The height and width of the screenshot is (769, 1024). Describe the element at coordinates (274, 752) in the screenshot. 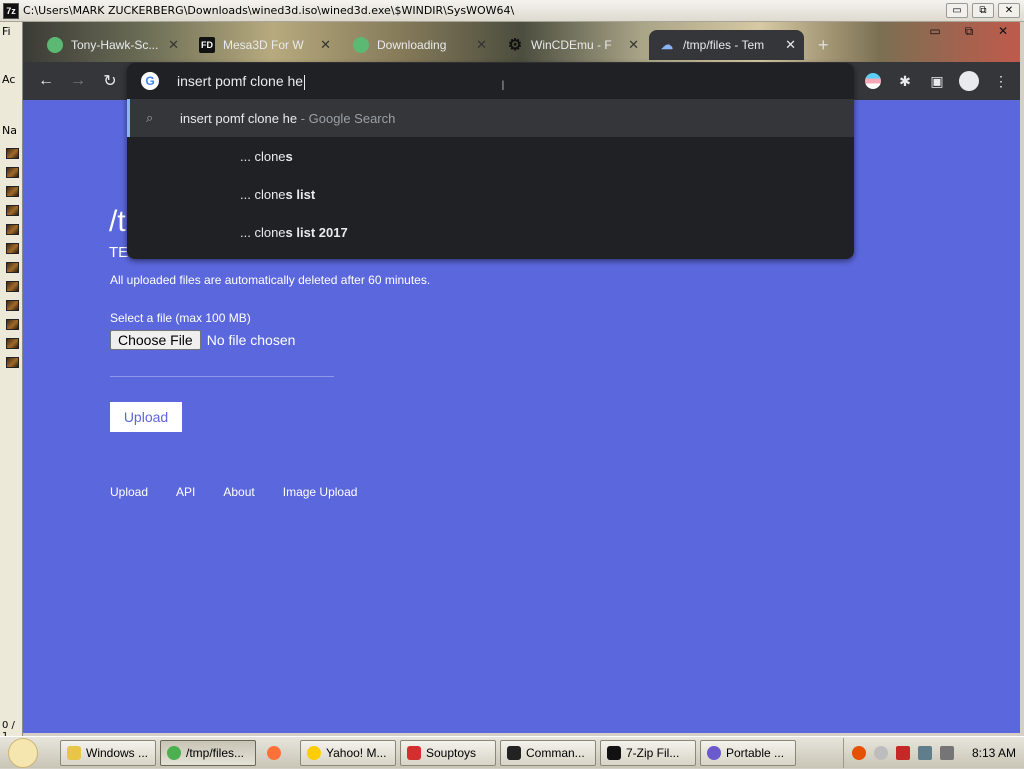

I see `firefox-icon` at that location.